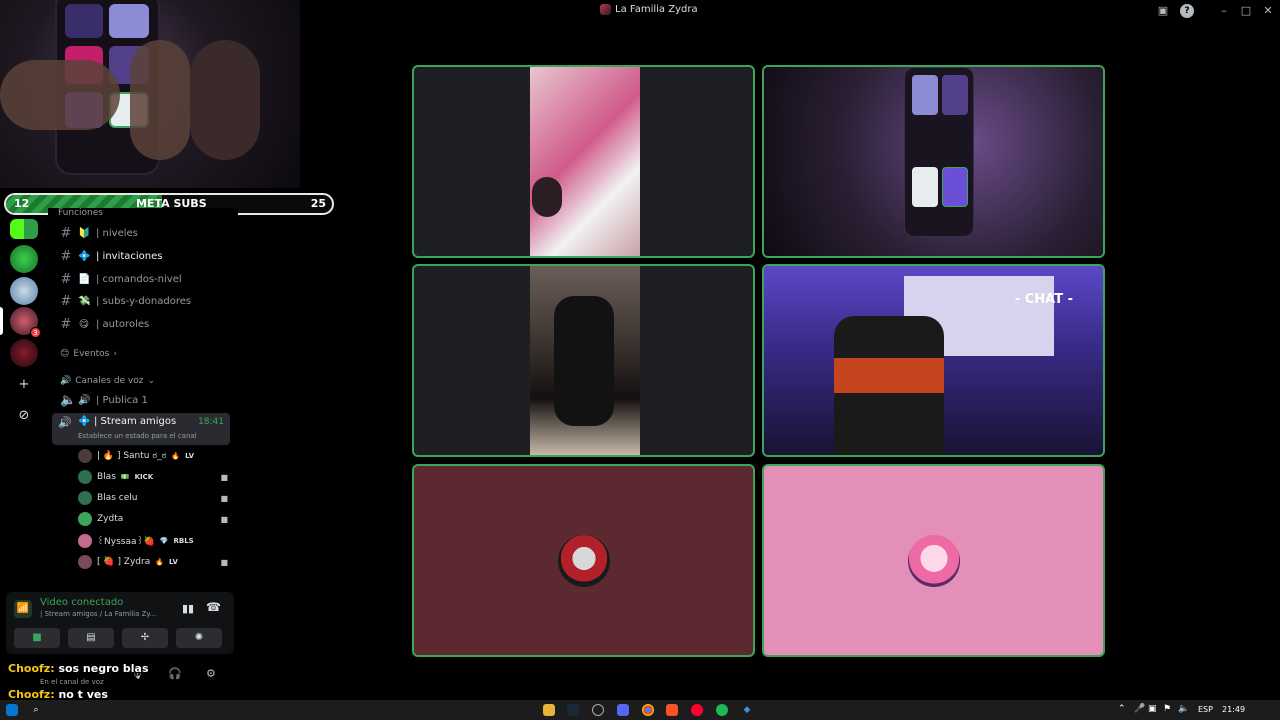 This screenshot has width=1280, height=720. Describe the element at coordinates (84, 21) in the screenshot. I see `phone-app-tile` at that location.